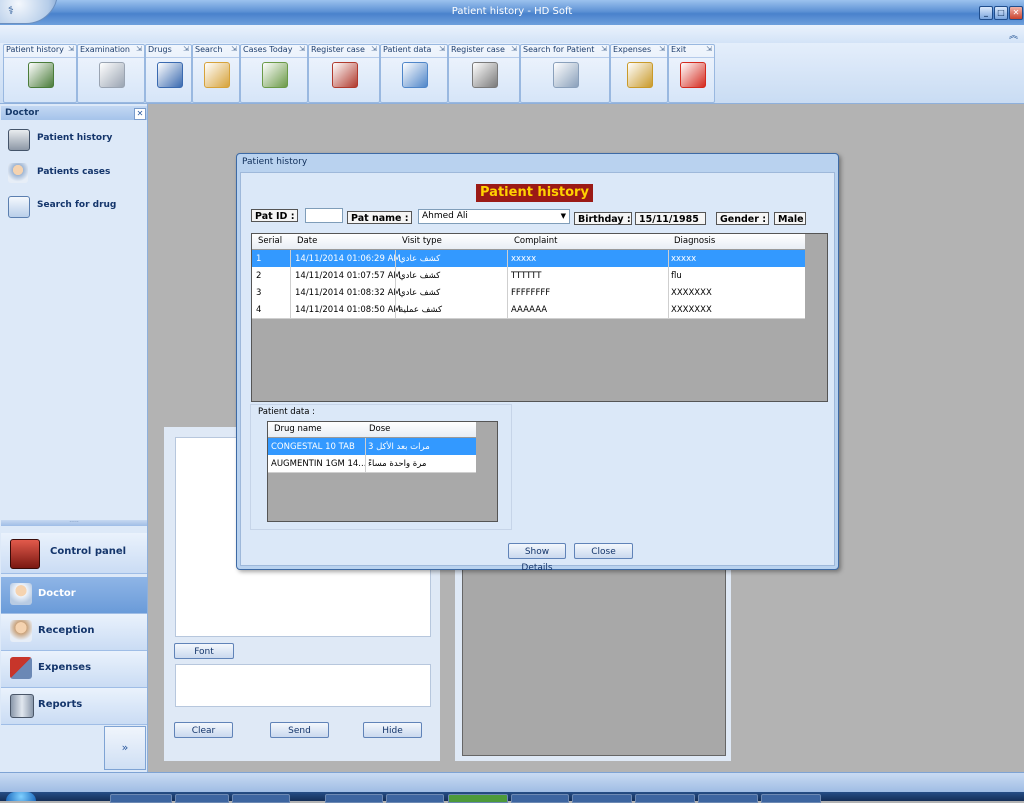 This screenshot has height=803, width=1024. I want to click on maximize-button: □, so click(1001, 13).